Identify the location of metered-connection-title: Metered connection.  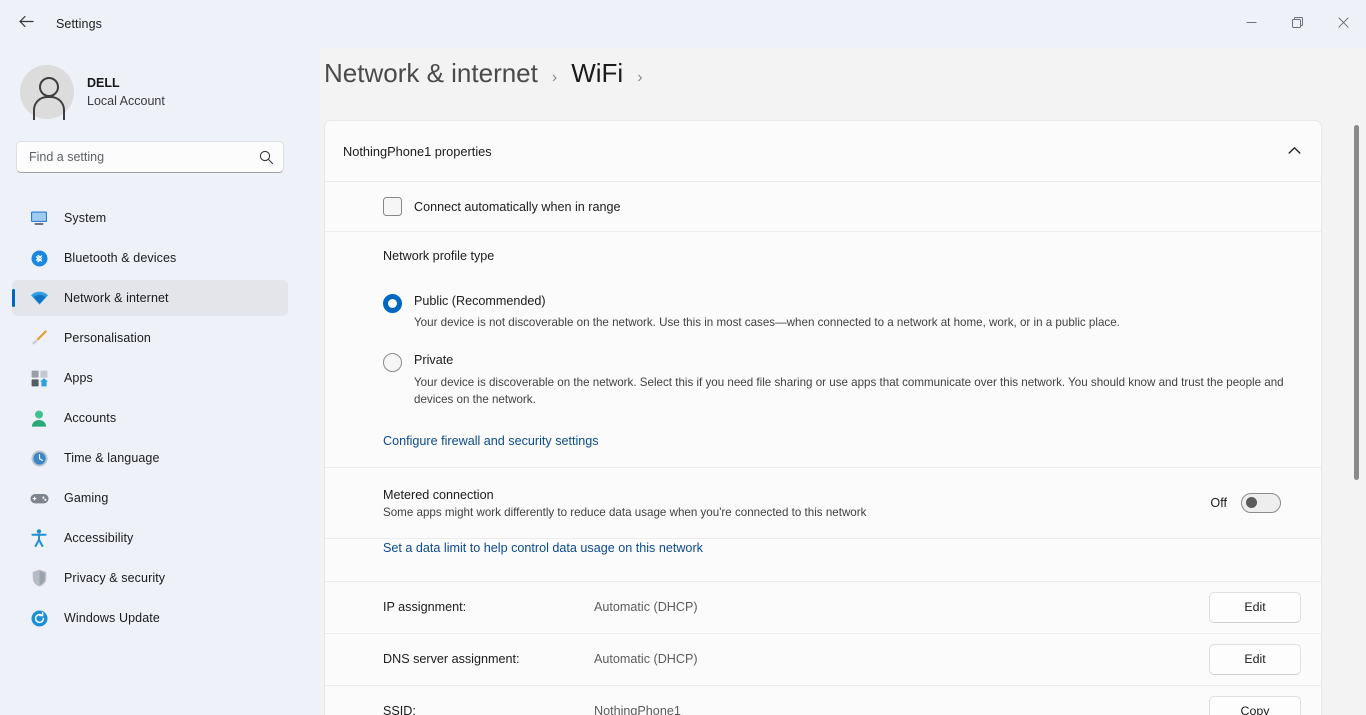
(438, 494).